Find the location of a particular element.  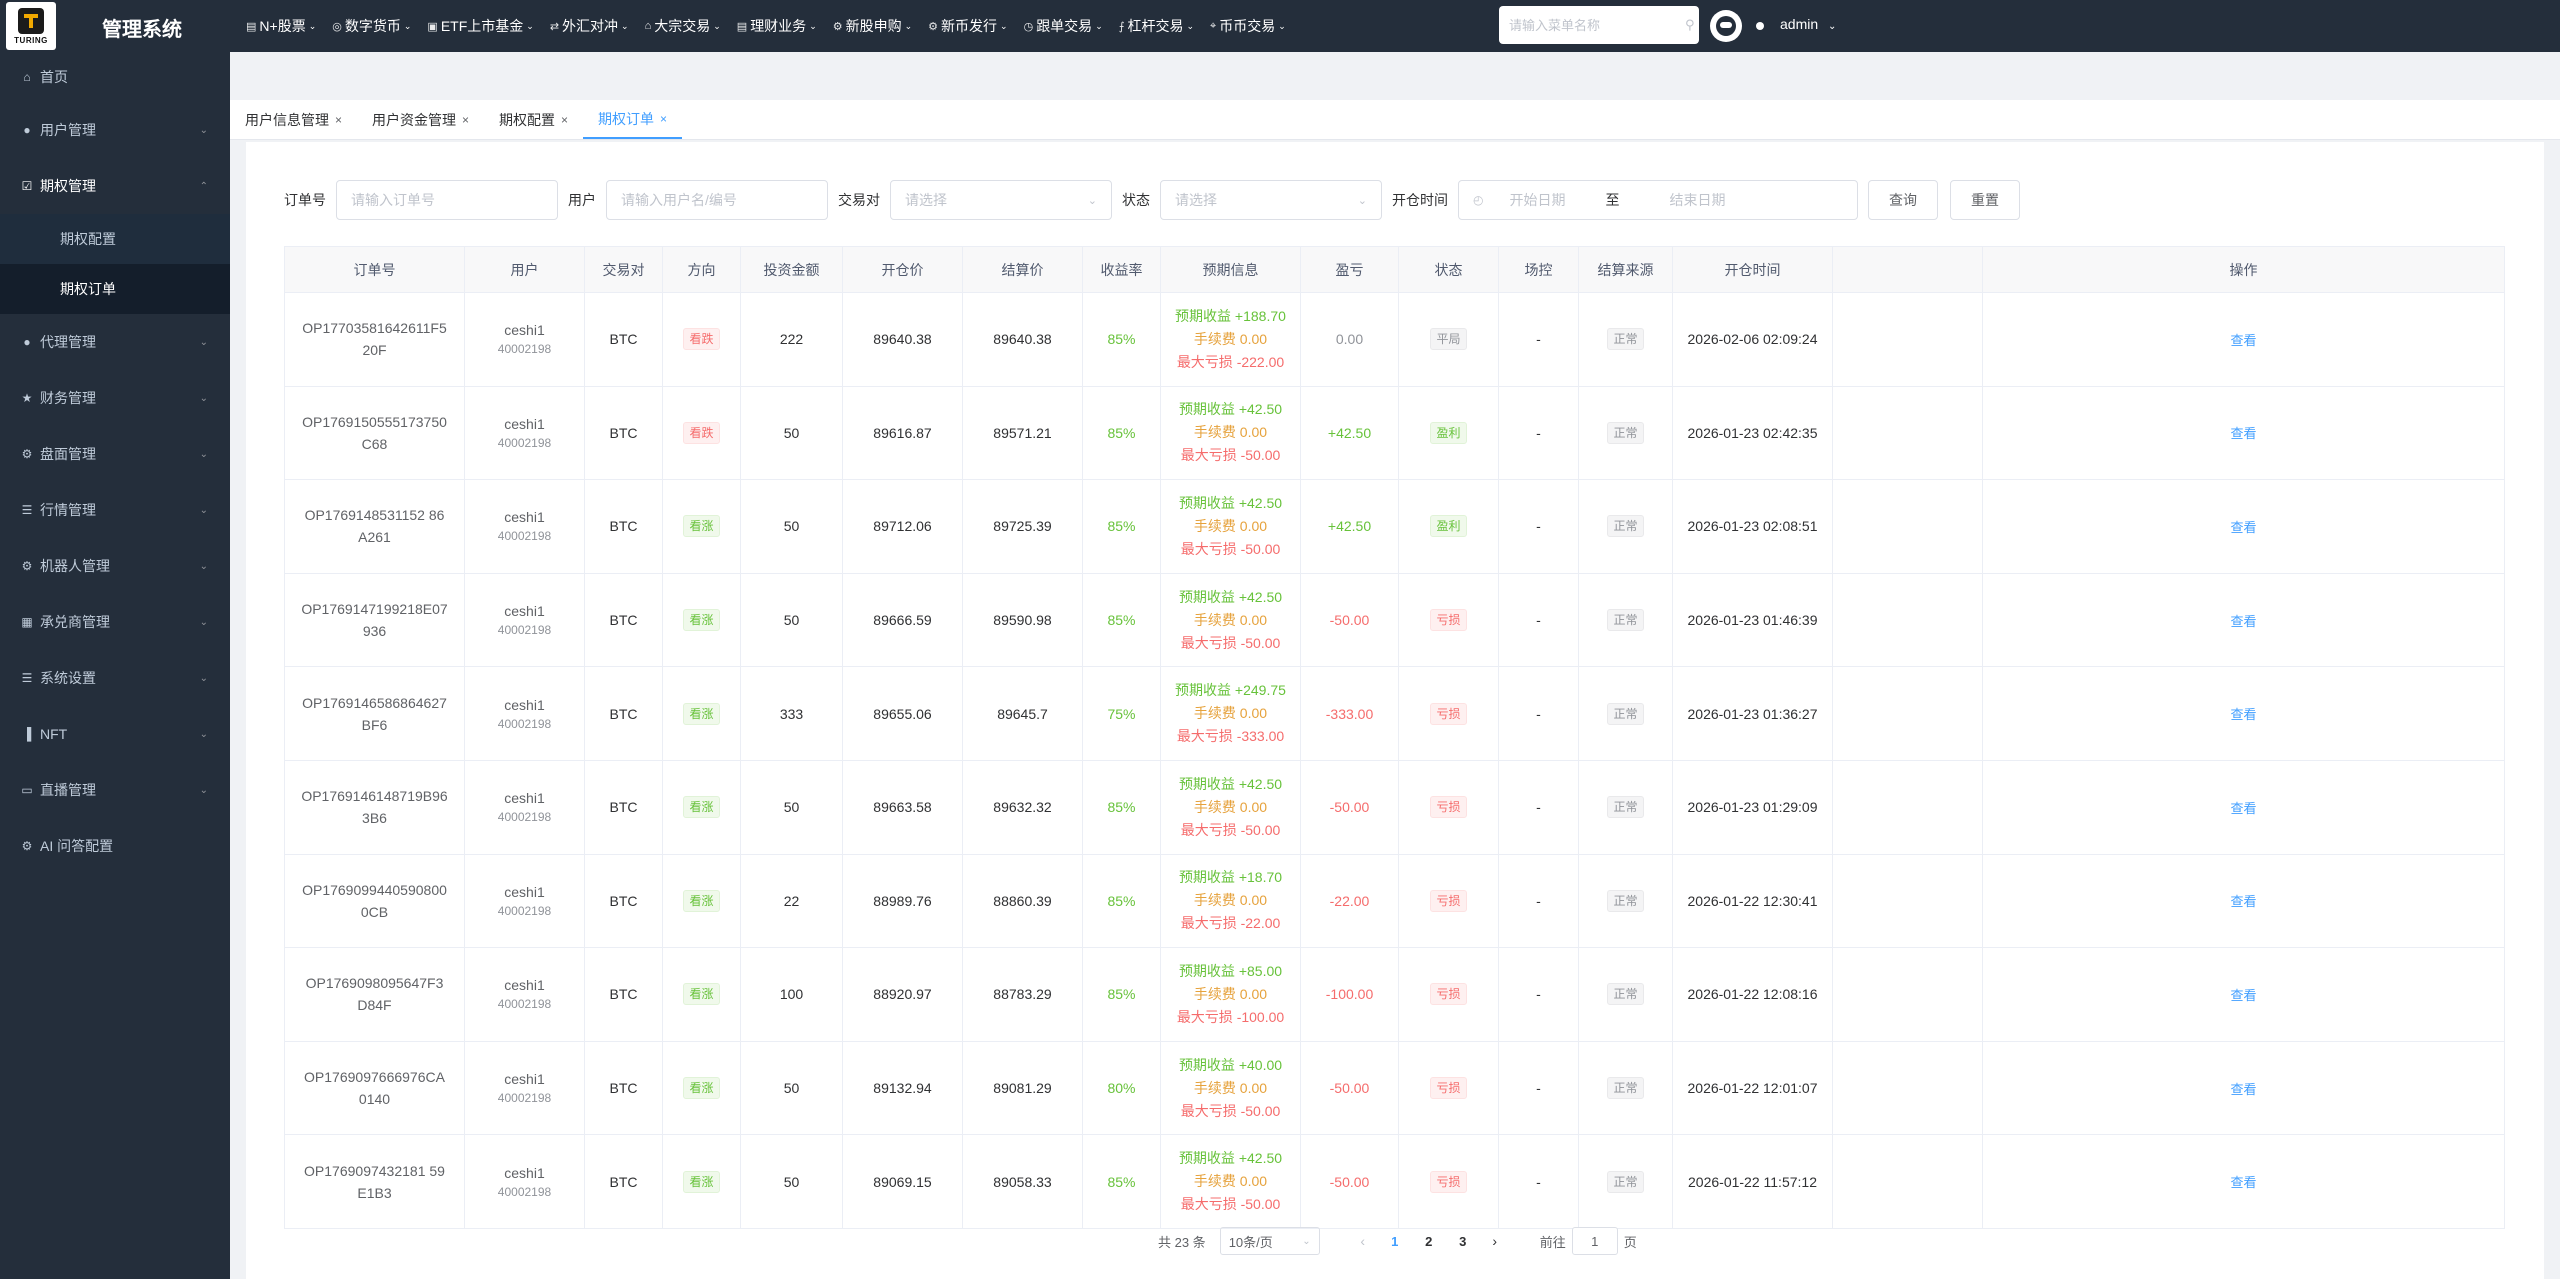

query-button: 查询 is located at coordinates (1903, 200).